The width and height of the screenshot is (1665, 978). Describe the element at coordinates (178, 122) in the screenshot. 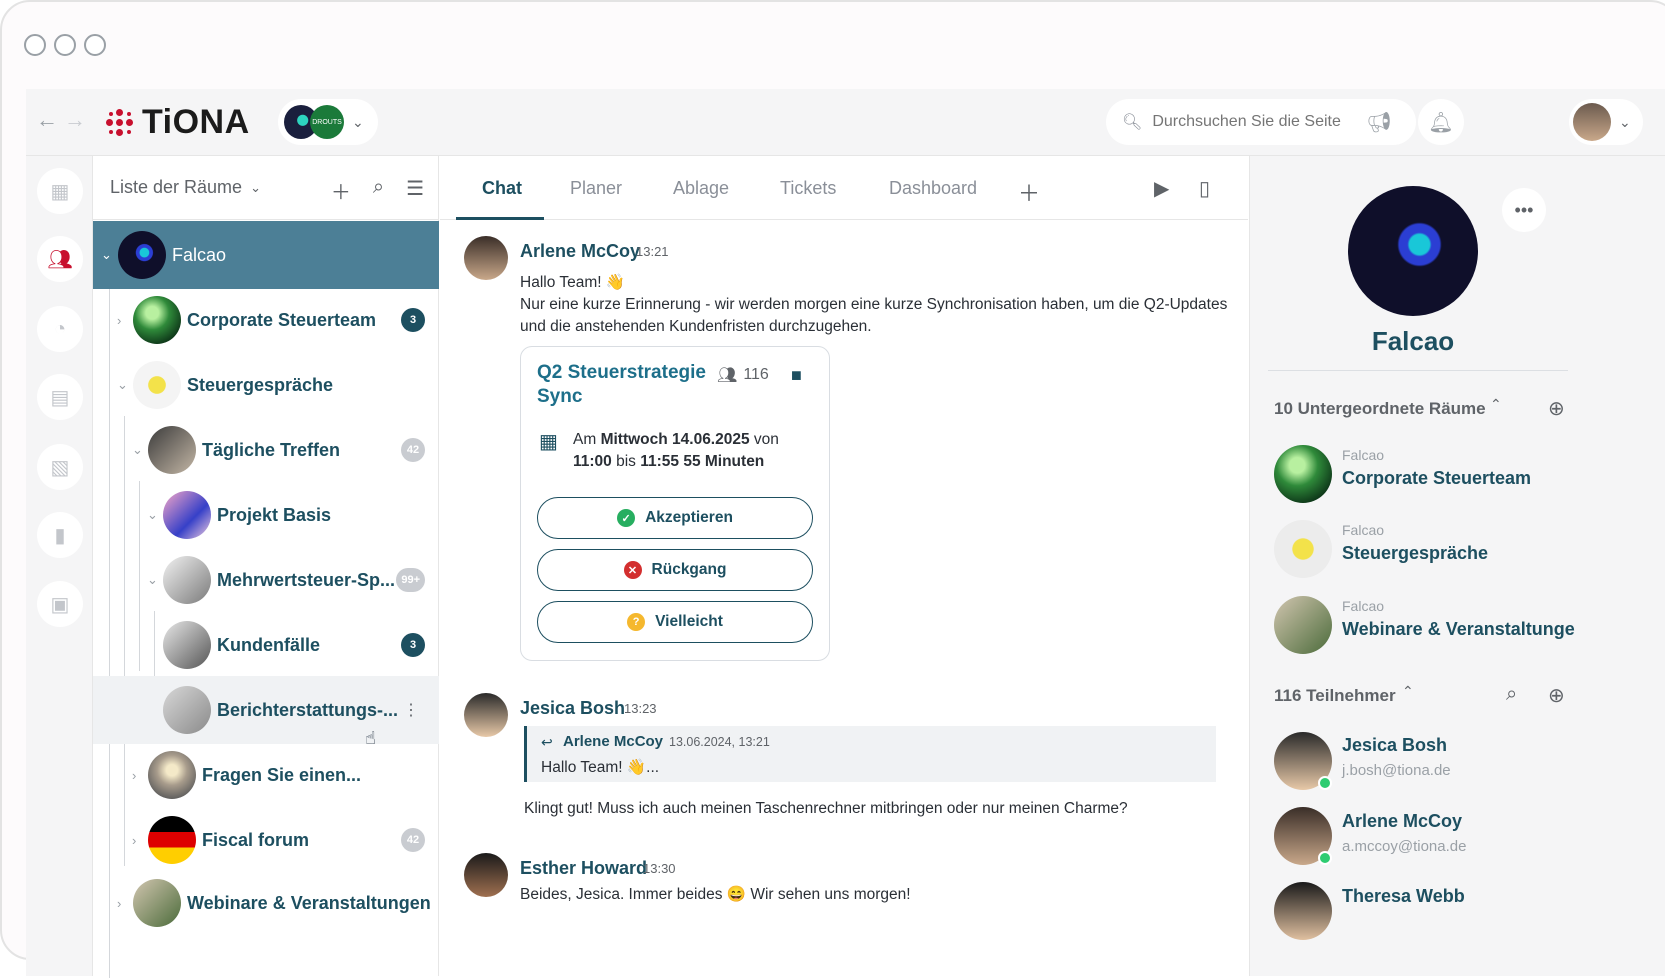

I see `logo: TiONA` at that location.